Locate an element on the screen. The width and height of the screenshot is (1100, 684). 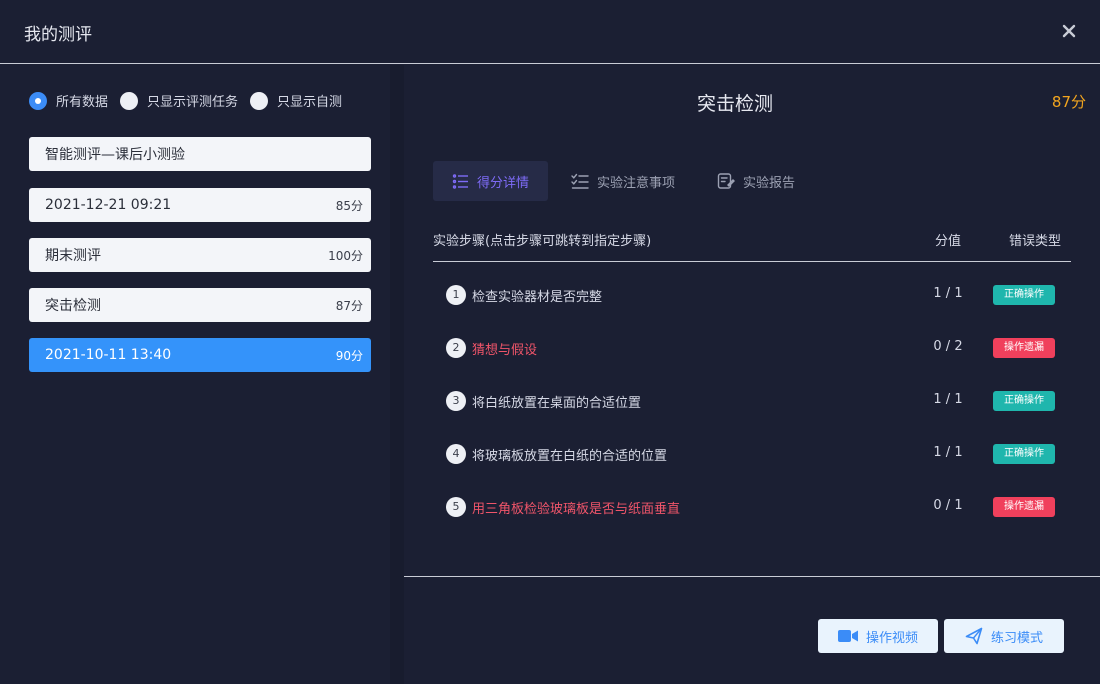
col-score: 分值 is located at coordinates (948, 241).